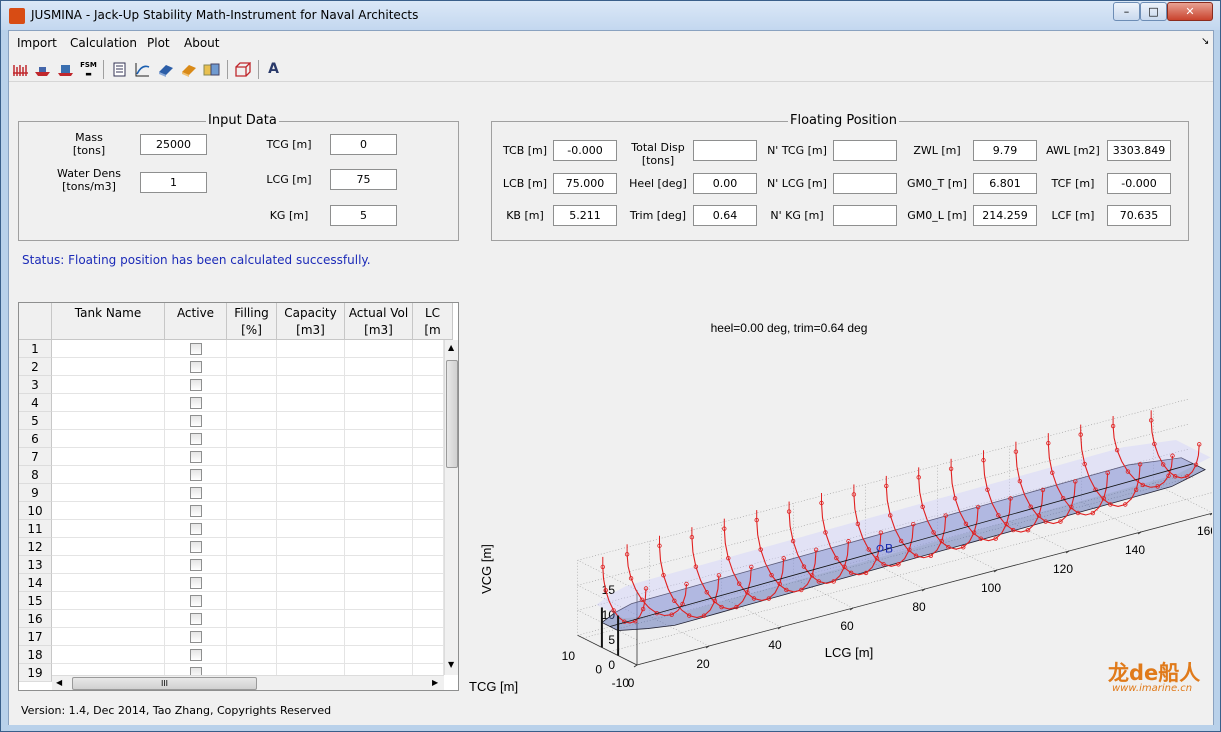  I want to click on vertical-scroll-thumb, so click(452, 414).